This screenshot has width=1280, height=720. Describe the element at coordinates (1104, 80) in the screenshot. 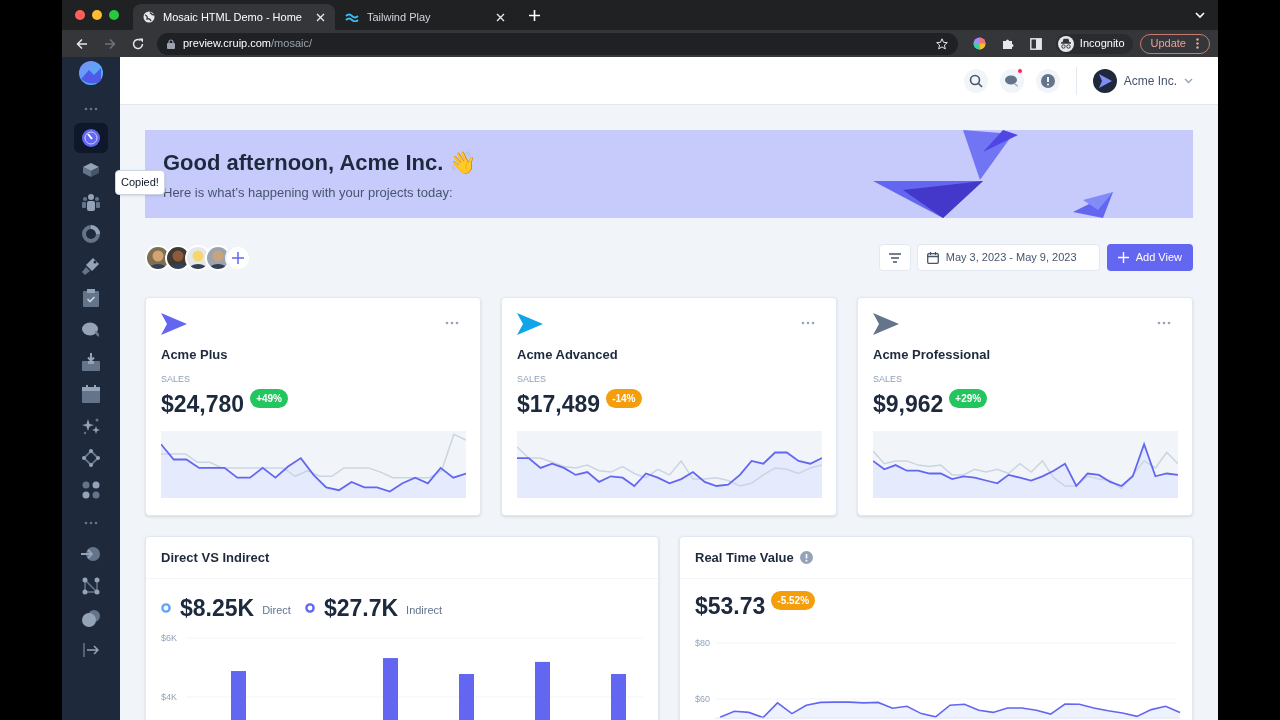

I see `account-avatar-icon` at that location.